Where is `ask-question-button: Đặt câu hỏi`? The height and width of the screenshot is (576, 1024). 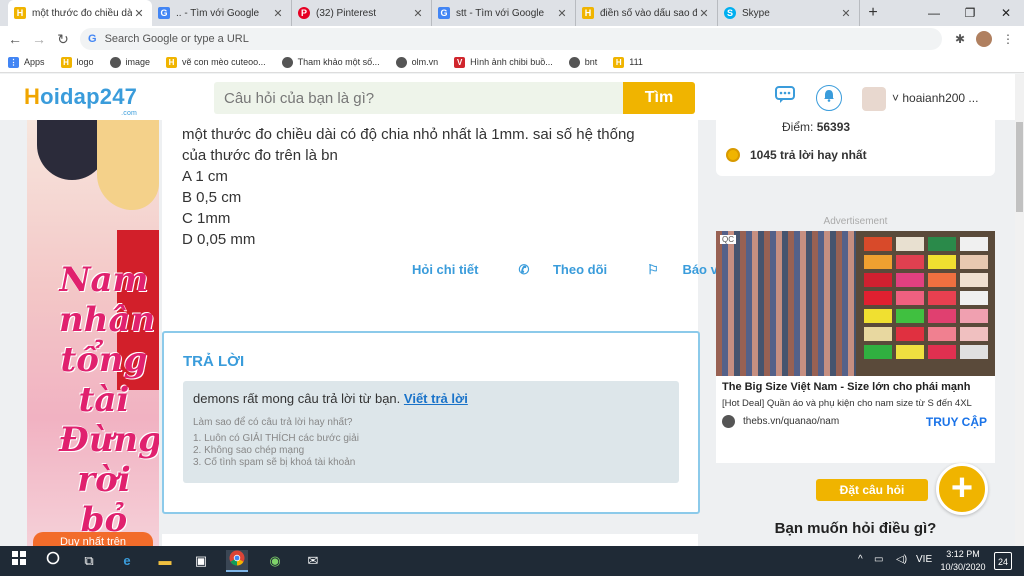
ask-question-button: Đặt câu hỏi is located at coordinates (872, 490).